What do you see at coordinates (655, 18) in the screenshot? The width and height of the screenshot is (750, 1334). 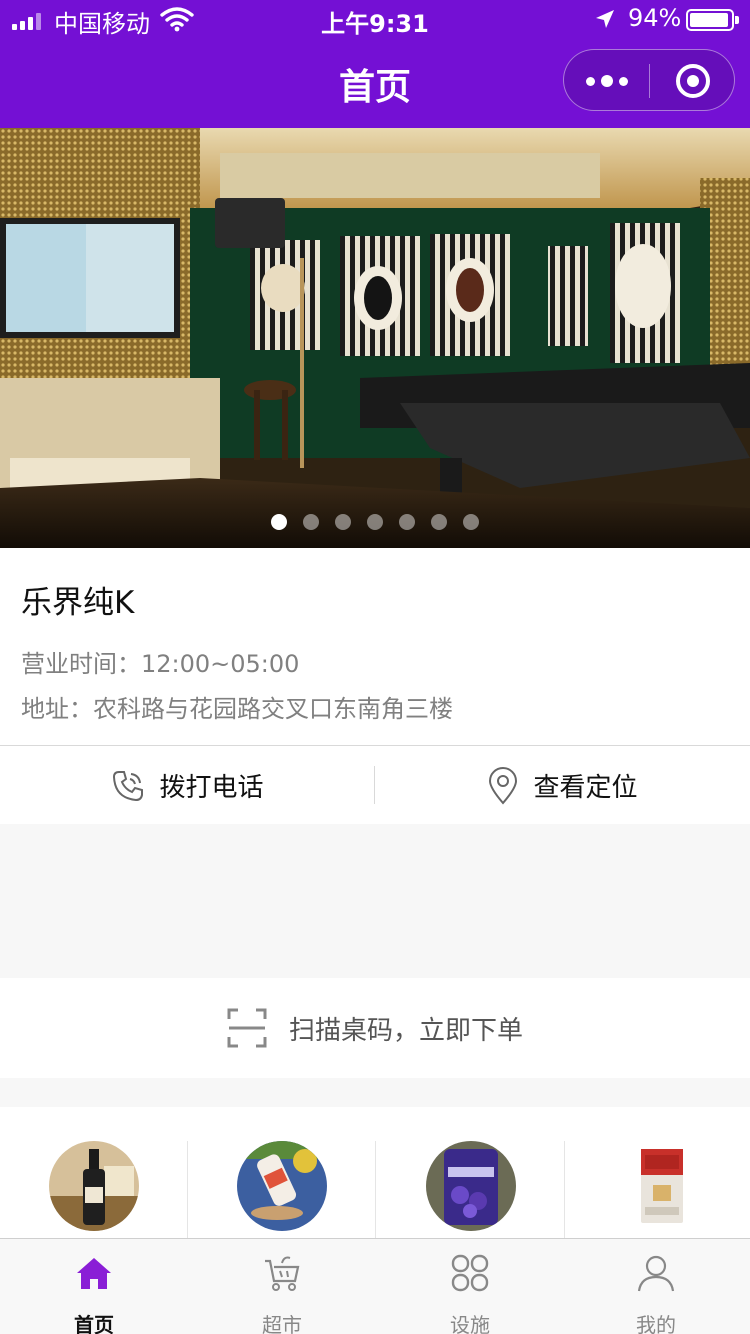 I see `battery-percent: 94%` at bounding box center [655, 18].